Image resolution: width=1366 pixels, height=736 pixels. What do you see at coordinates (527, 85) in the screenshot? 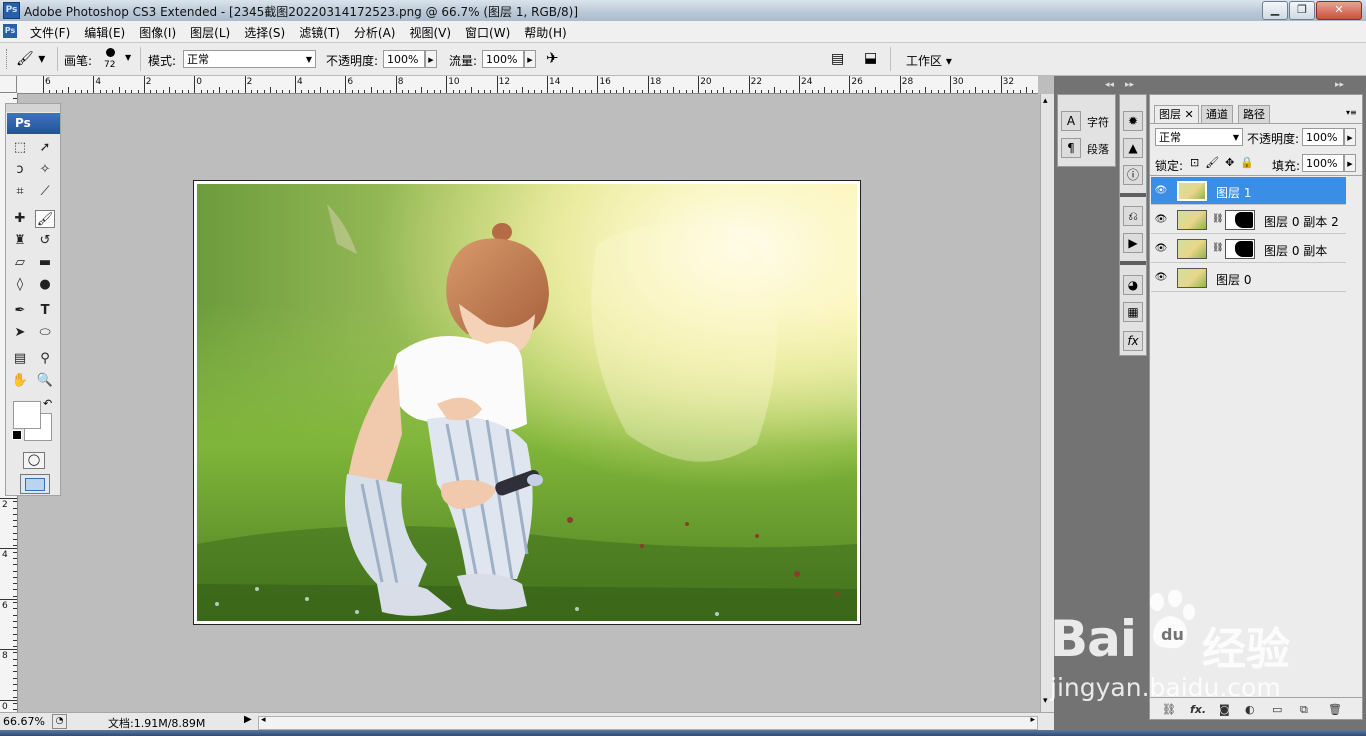
I see `horizontal-ruler: 6 4 2 0 2 4 6 8 10 12 14 16 18 20 22 24 26 28 30 32` at bounding box center [527, 85].